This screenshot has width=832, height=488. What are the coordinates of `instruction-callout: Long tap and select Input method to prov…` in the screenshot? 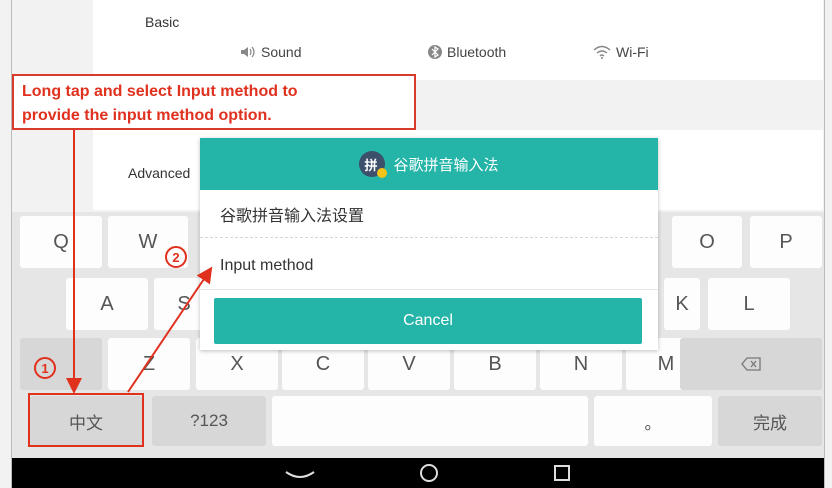 It's located at (214, 102).